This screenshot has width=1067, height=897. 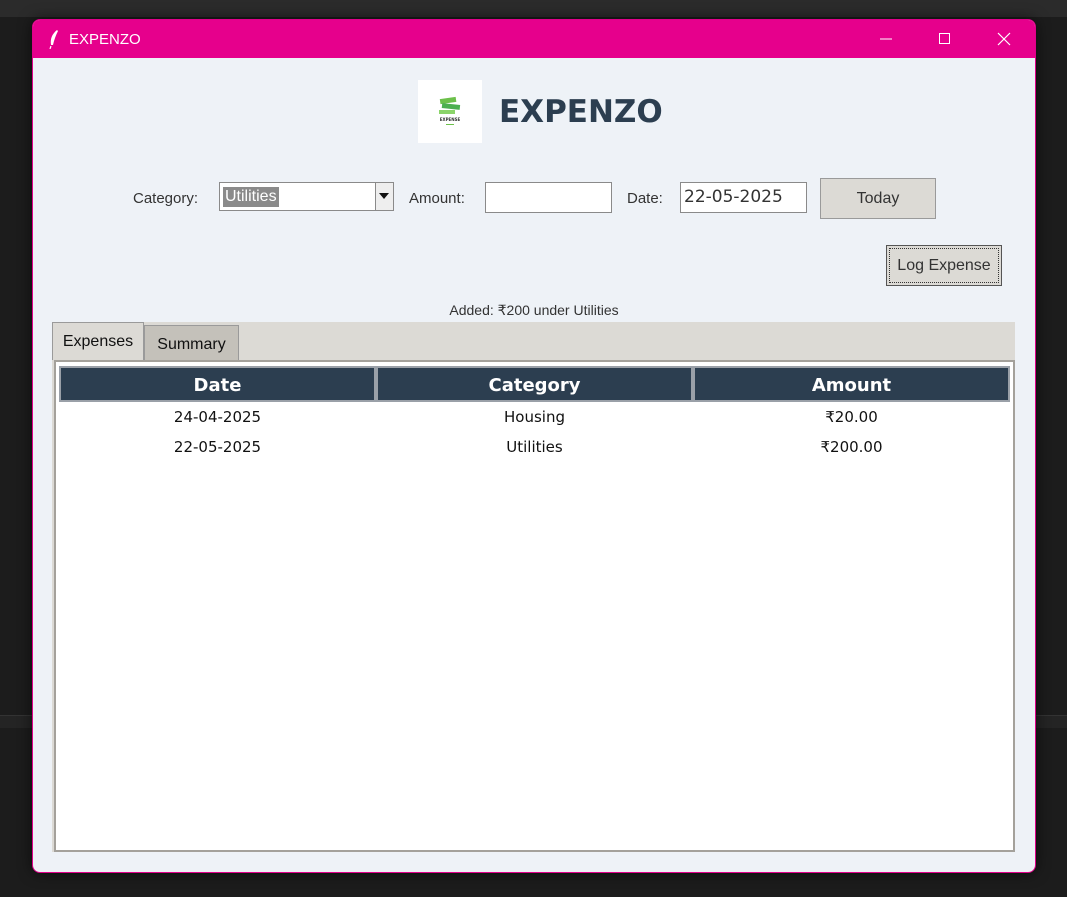 I want to click on today-button: Today, so click(x=878, y=198).